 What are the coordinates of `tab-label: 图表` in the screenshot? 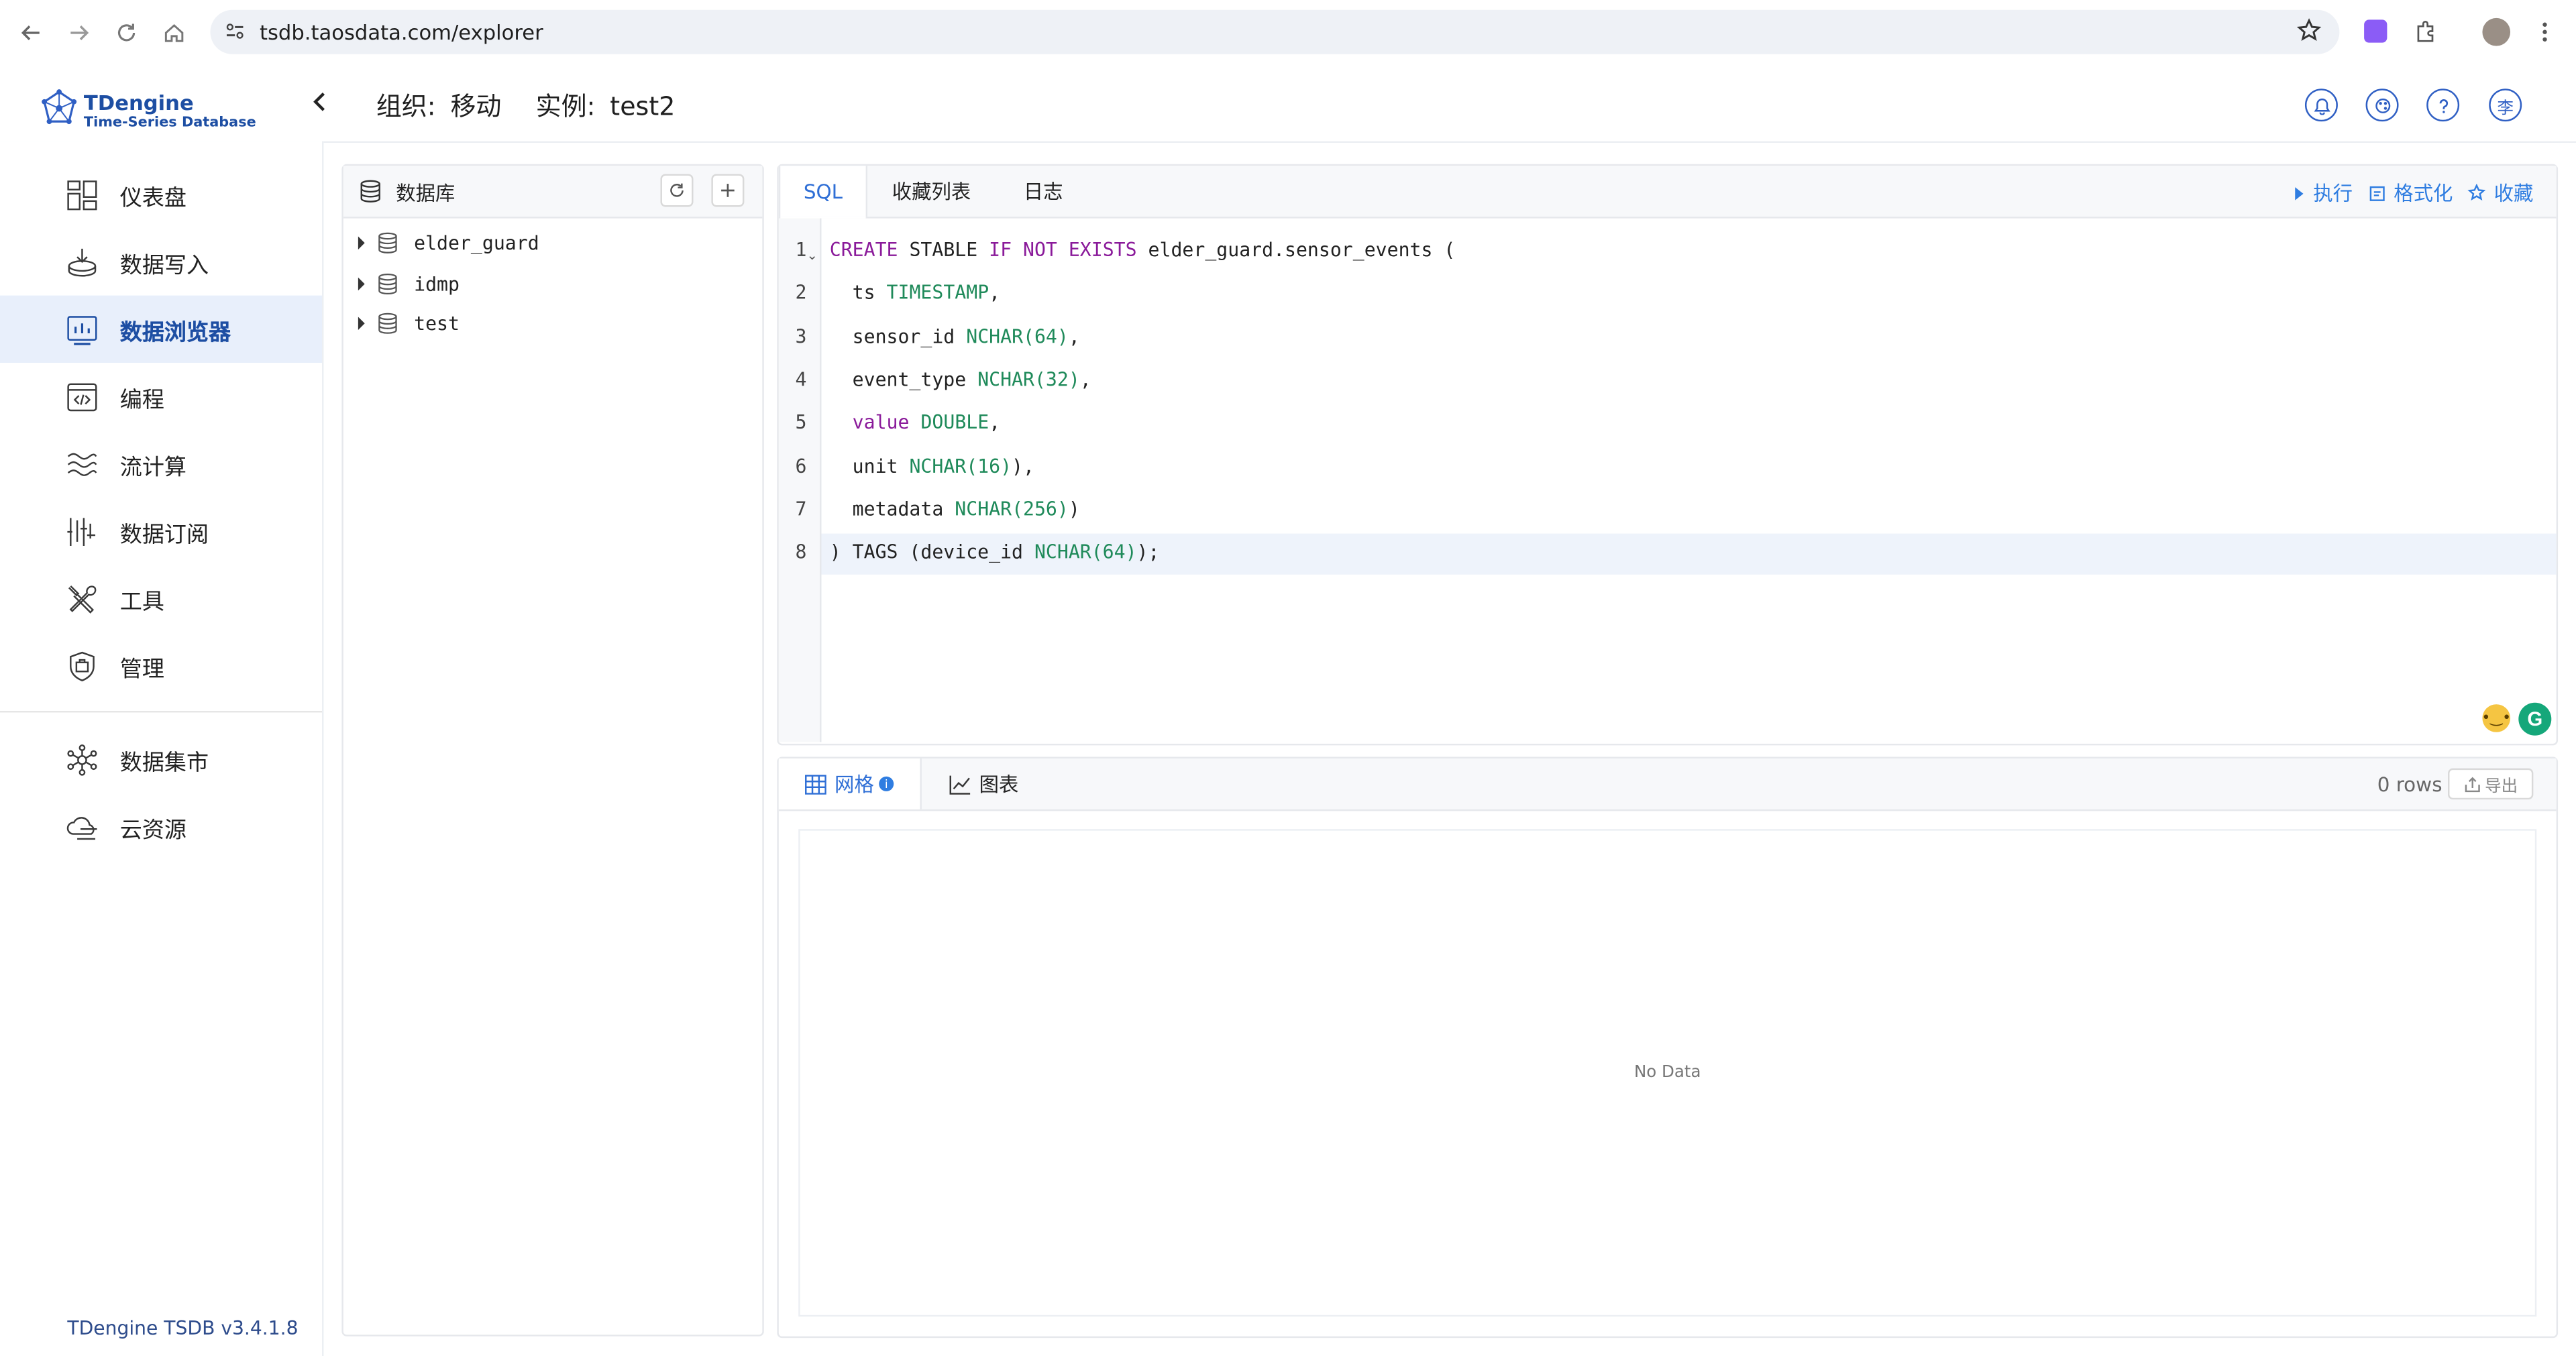 It's located at (999, 785).